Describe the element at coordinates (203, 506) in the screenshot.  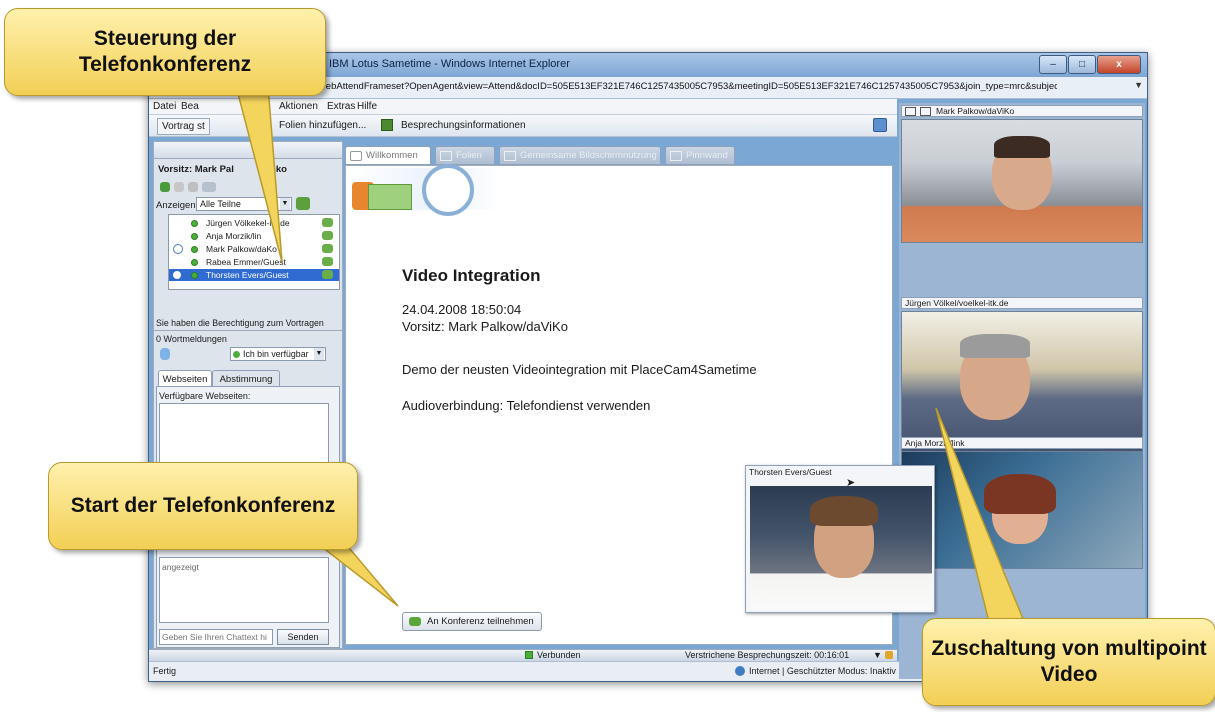
I see `callout-start: Start der Telefonkonferenz` at that location.